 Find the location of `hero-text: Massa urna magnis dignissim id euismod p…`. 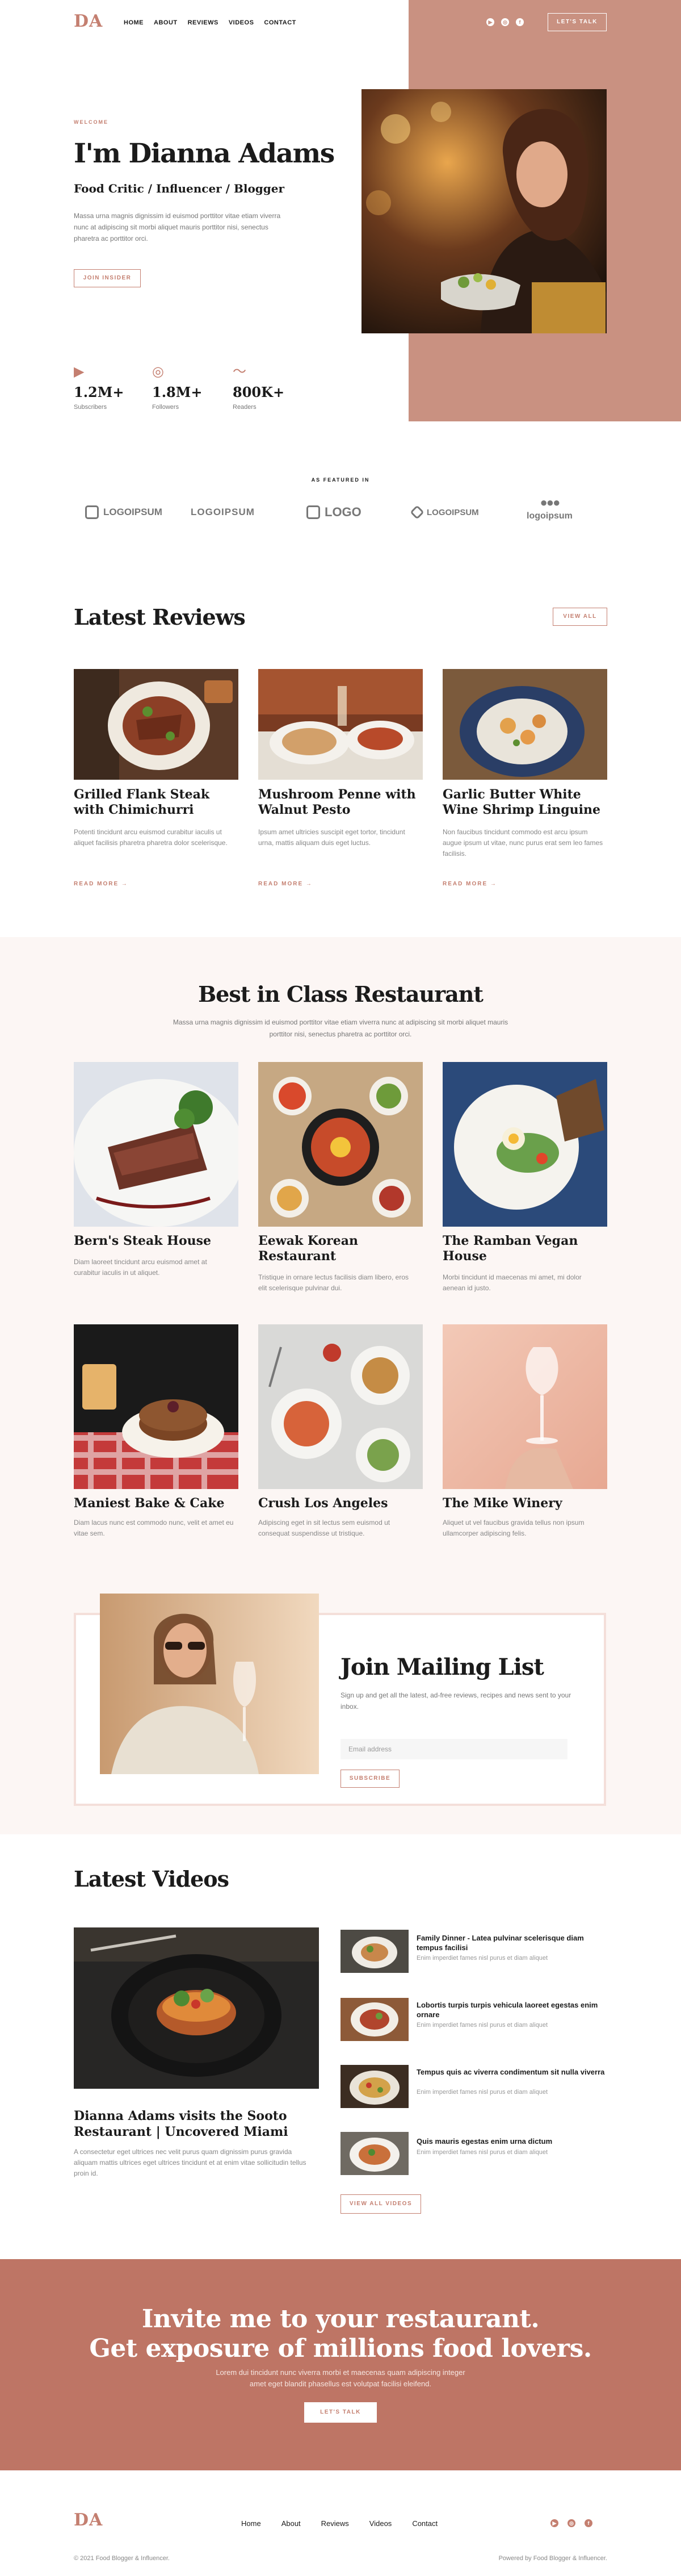

hero-text: Massa urna magnis dignissim id euismod p… is located at coordinates (177, 227).